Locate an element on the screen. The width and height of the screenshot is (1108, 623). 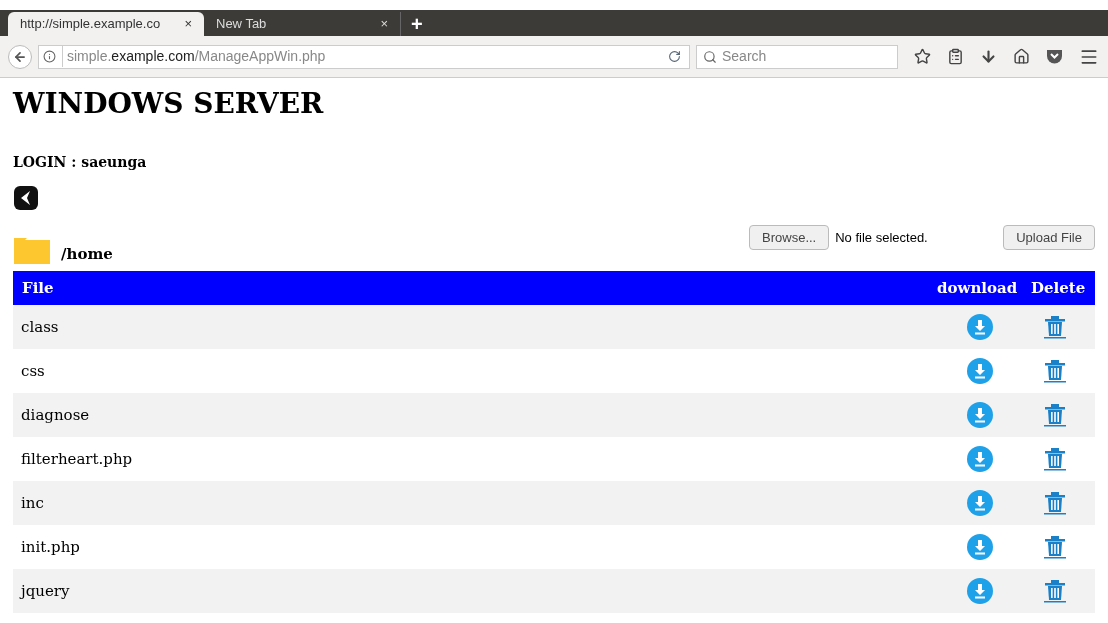
file-name: init.php is located at coordinates (480, 547).